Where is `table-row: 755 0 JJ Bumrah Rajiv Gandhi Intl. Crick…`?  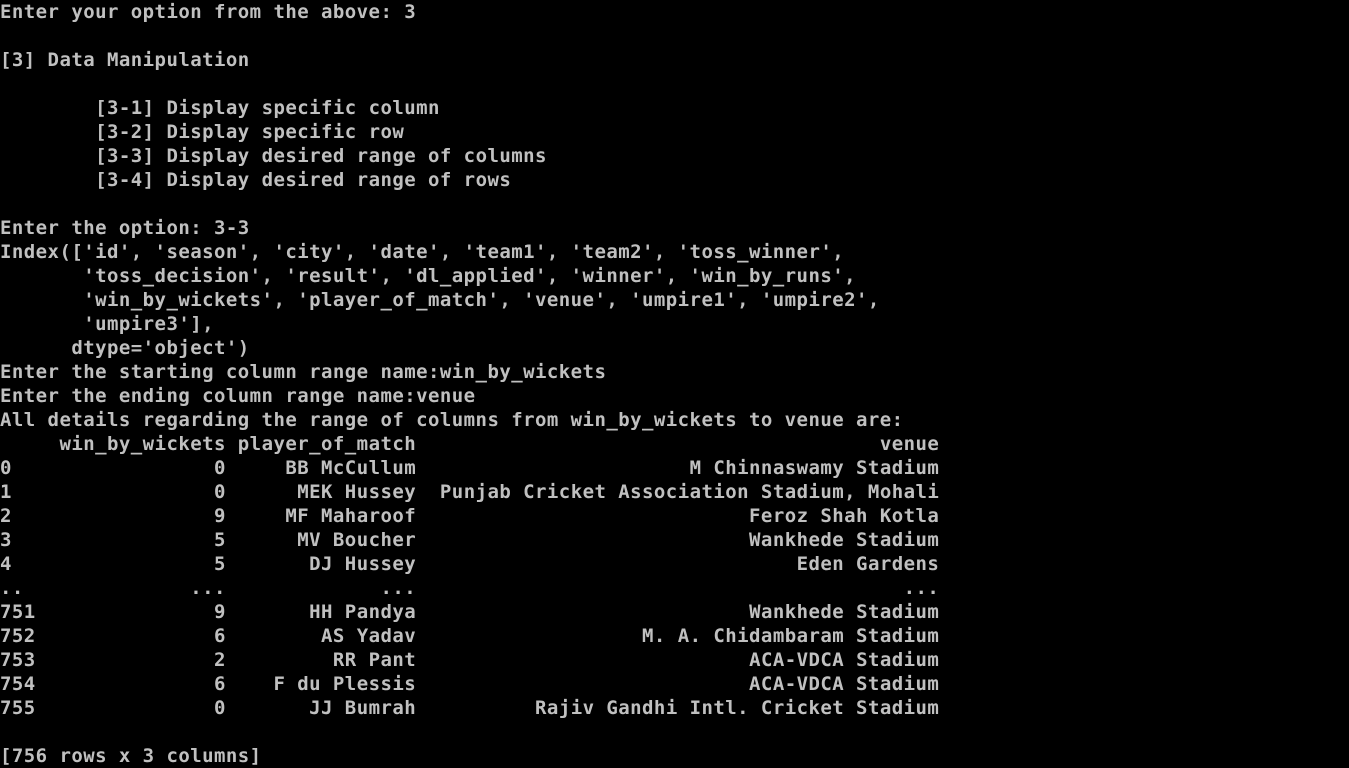
table-row: 755 0 JJ Bumrah Rajiv Gandhi Intl. Crick… is located at coordinates (674, 708).